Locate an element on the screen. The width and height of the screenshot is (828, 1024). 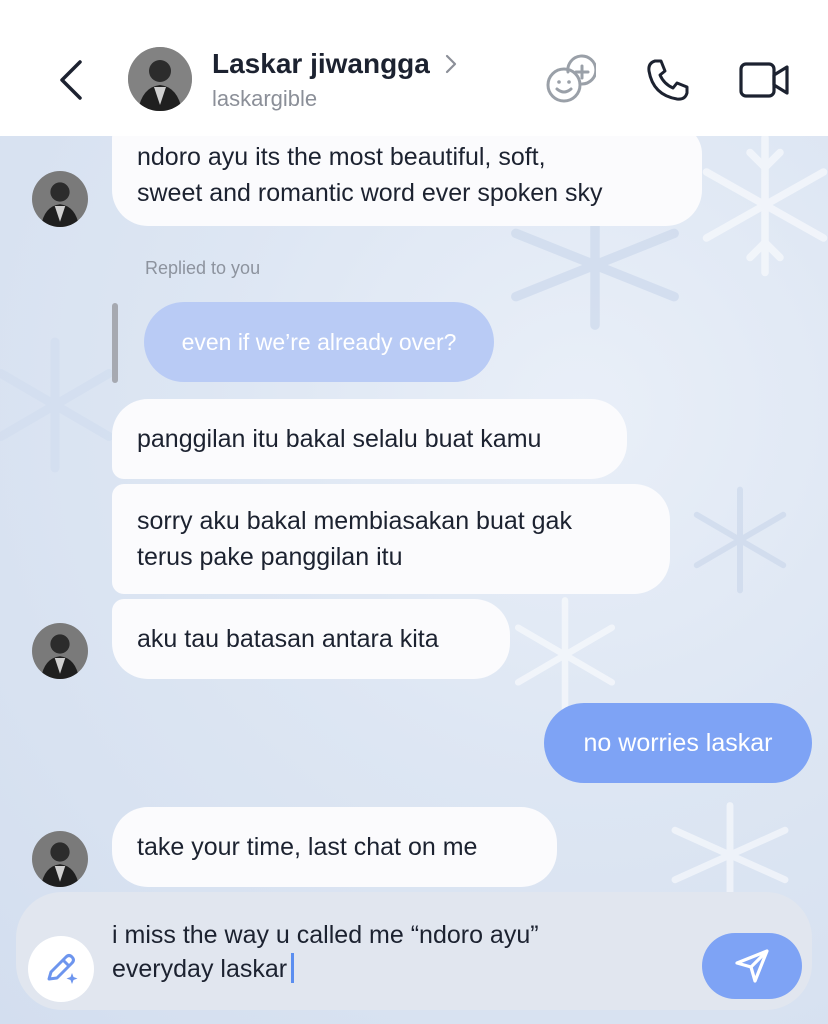
replied-message-bubble: even if we’re already over? is located at coordinates (319, 342).